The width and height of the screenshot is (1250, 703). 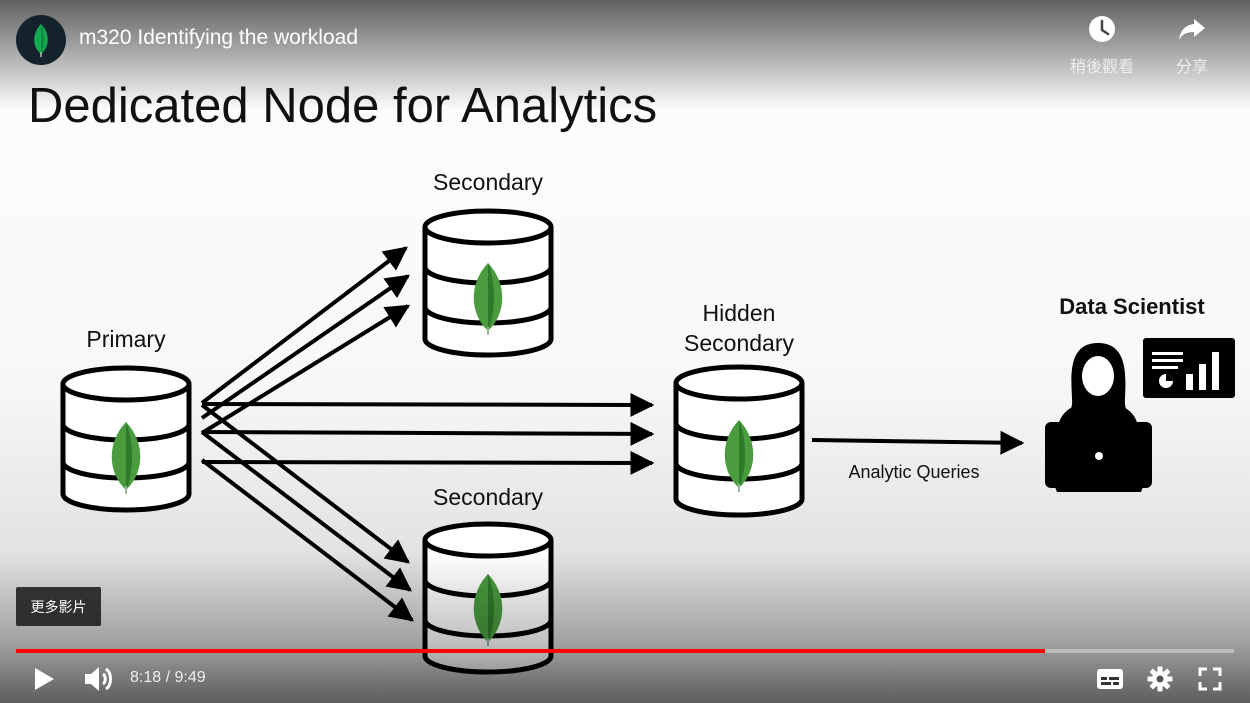 What do you see at coordinates (58, 606) in the screenshot?
I see `more-videos-button: 更多影片` at bounding box center [58, 606].